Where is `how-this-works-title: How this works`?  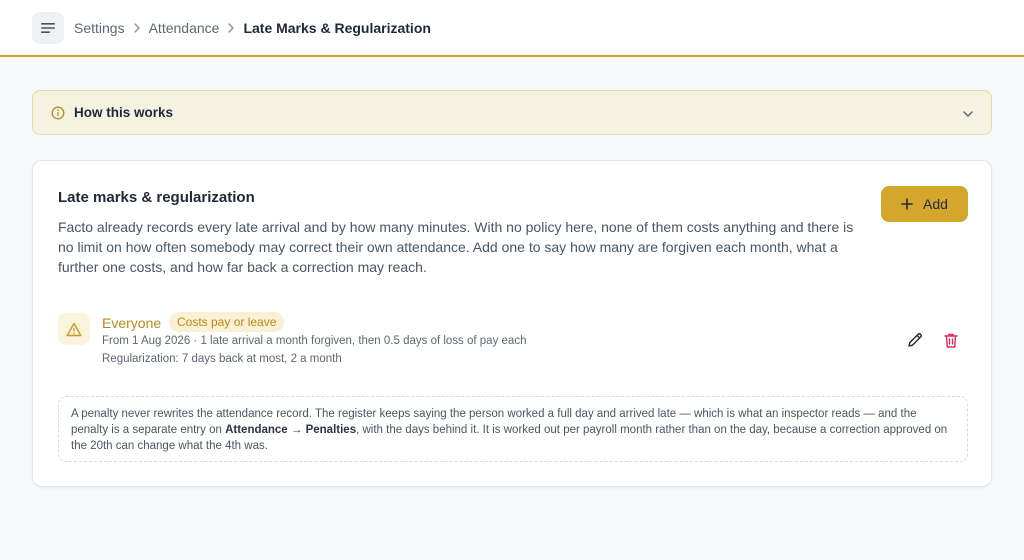 how-this-works-title: How this works is located at coordinates (124, 112).